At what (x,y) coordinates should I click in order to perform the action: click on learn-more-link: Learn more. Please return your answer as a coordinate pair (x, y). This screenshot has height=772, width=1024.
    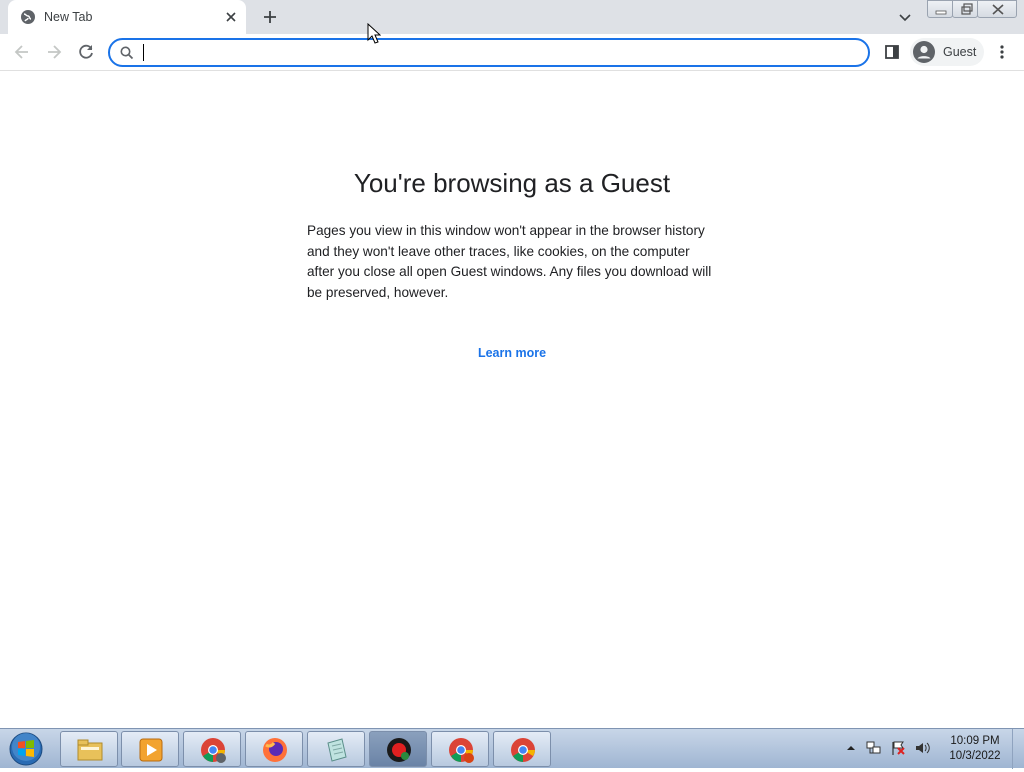
    Looking at the image, I should click on (512, 353).